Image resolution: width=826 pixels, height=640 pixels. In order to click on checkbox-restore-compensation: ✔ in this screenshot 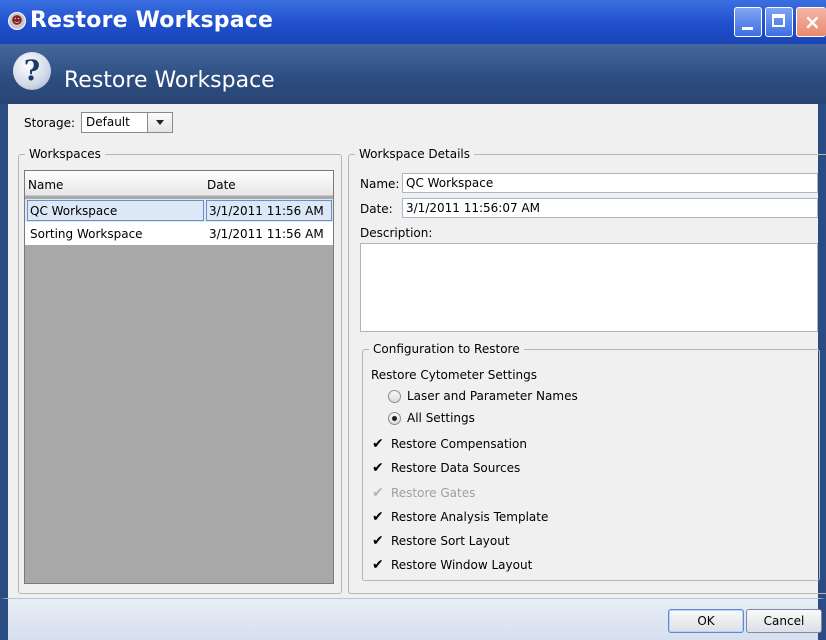, I will do `click(378, 444)`.